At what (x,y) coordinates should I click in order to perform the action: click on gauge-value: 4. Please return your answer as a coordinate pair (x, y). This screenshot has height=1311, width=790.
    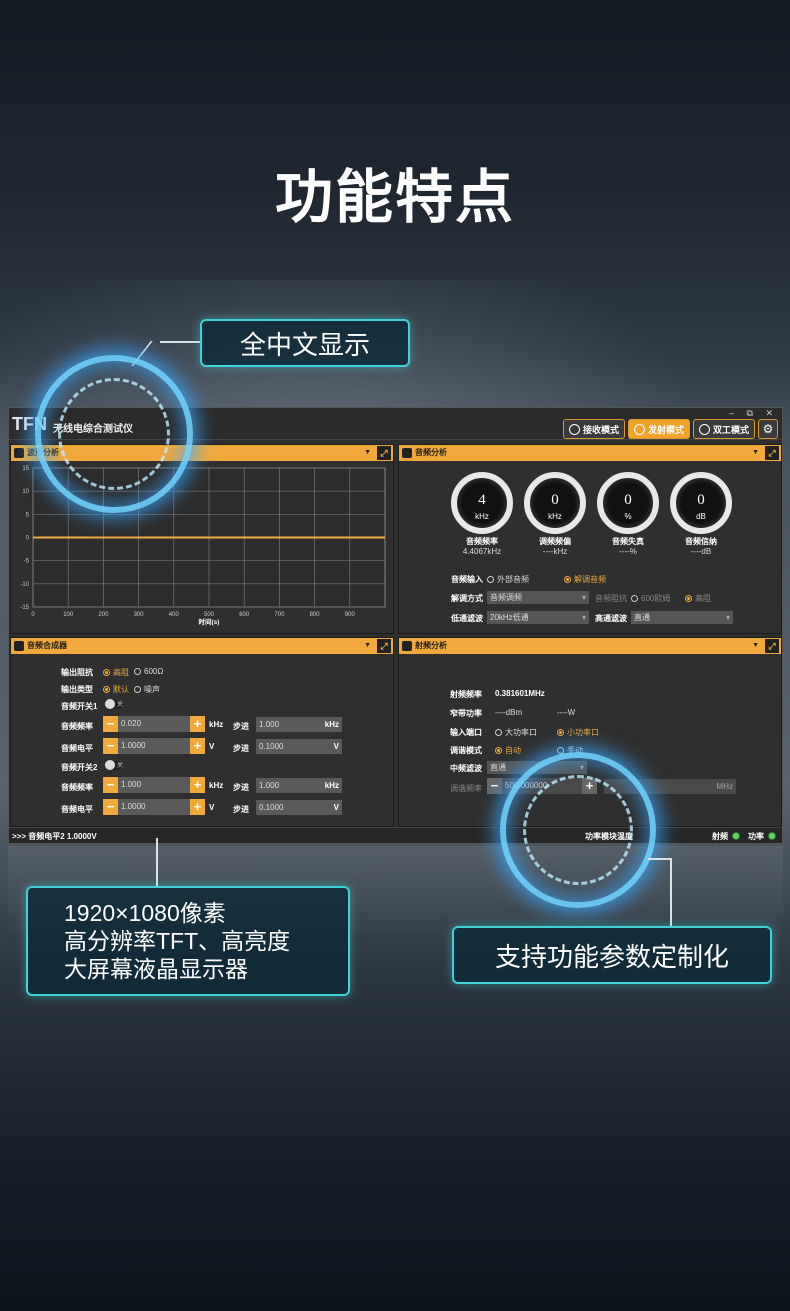
    Looking at the image, I should click on (482, 500).